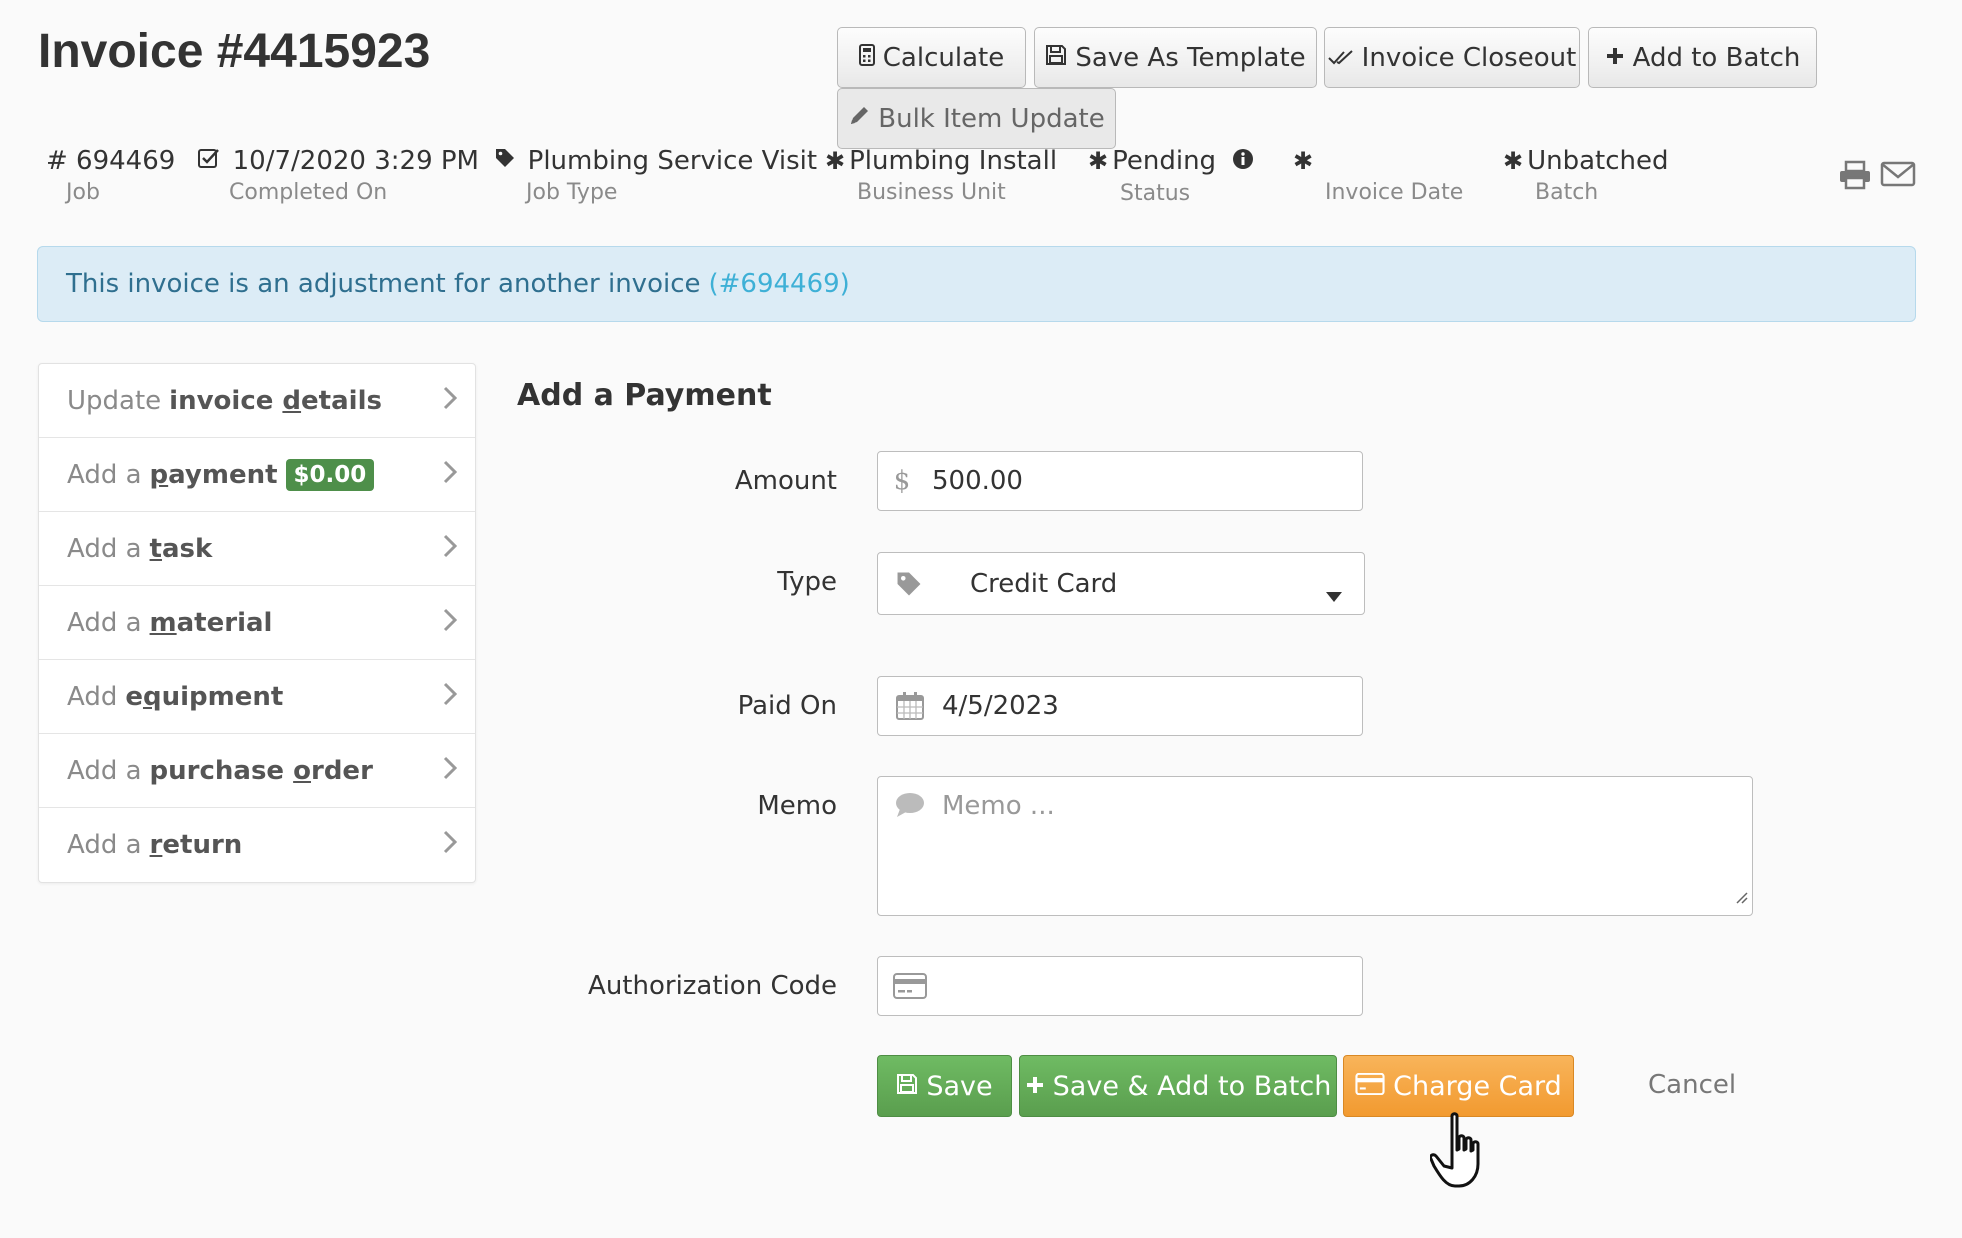  I want to click on dollar-icon: $, so click(902, 481).